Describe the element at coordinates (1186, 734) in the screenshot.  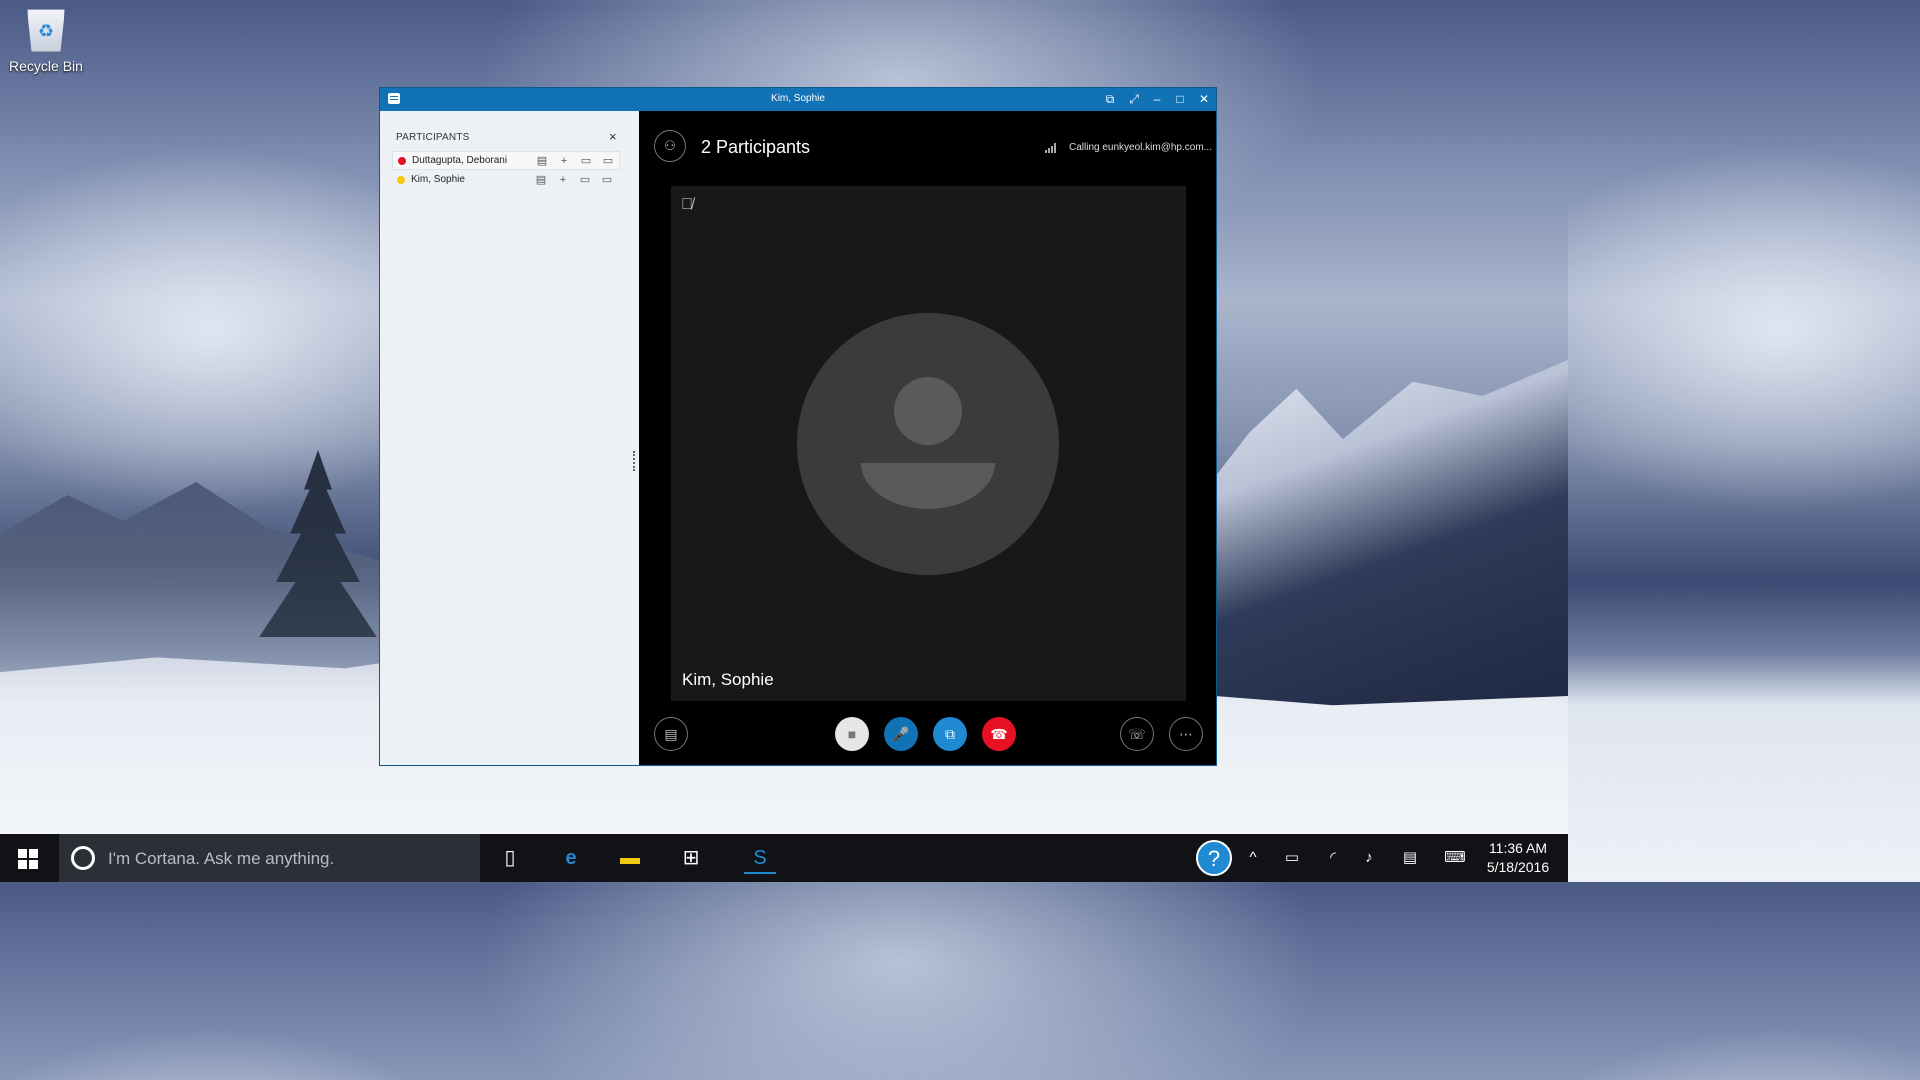
I see `more-options-icon: ⋯` at that location.